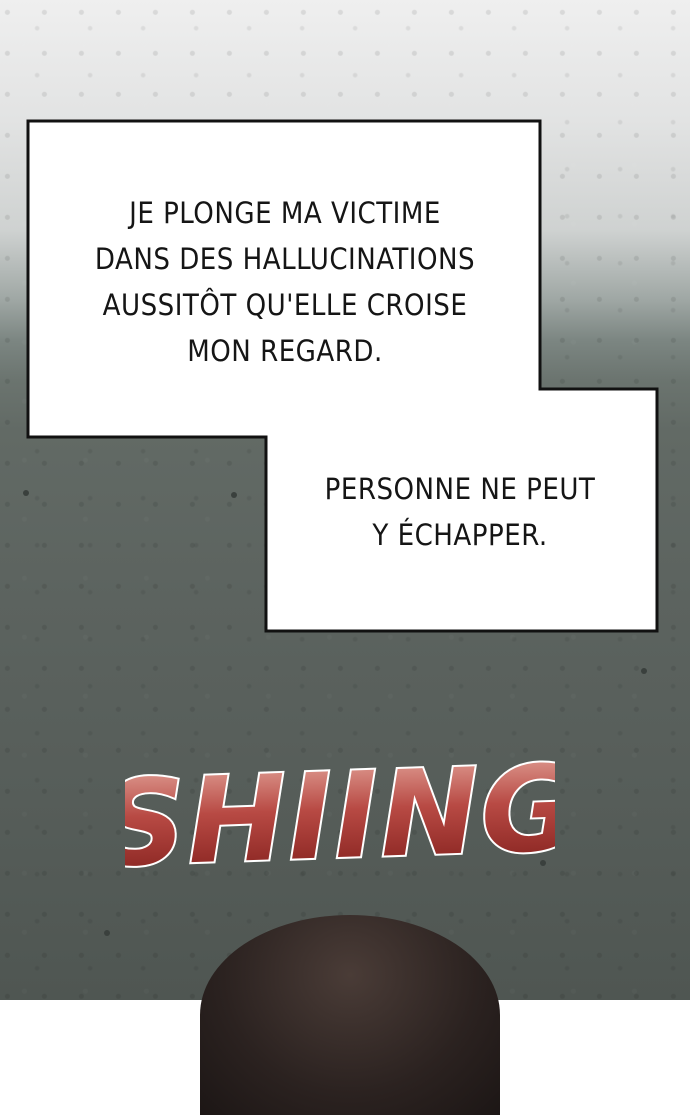 This screenshot has height=1115, width=690. What do you see at coordinates (350, 1015) in the screenshot?
I see `character-head-hair` at bounding box center [350, 1015].